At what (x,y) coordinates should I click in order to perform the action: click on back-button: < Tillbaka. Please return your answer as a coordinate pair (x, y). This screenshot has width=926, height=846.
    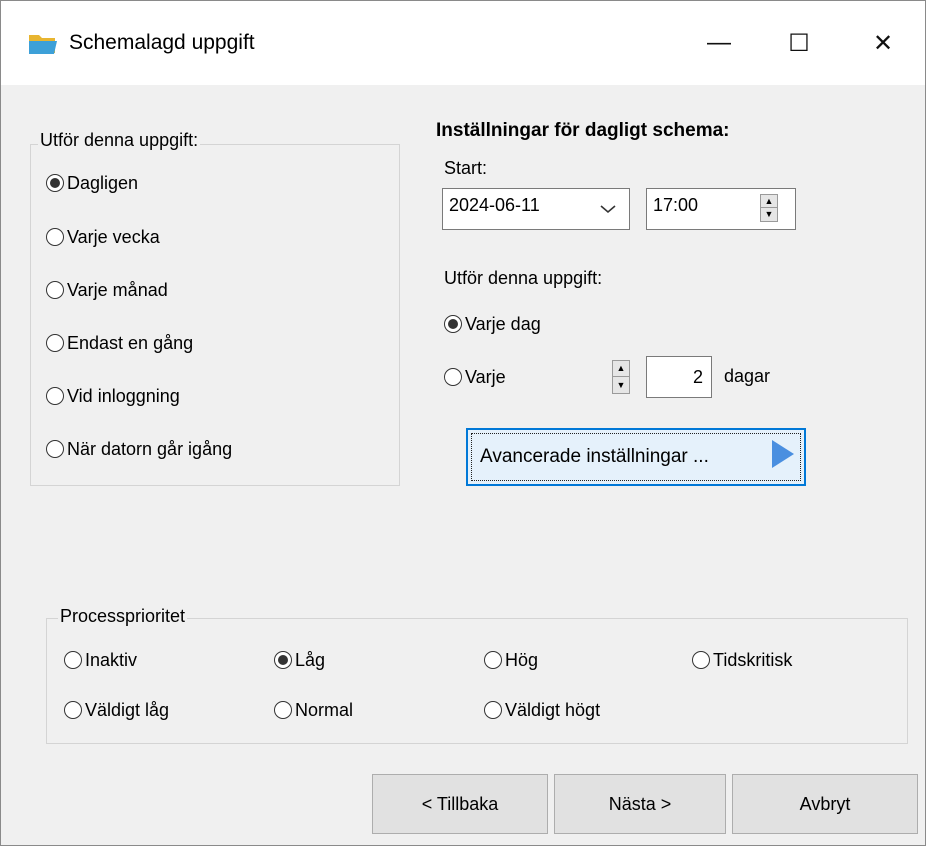
    Looking at the image, I should click on (460, 804).